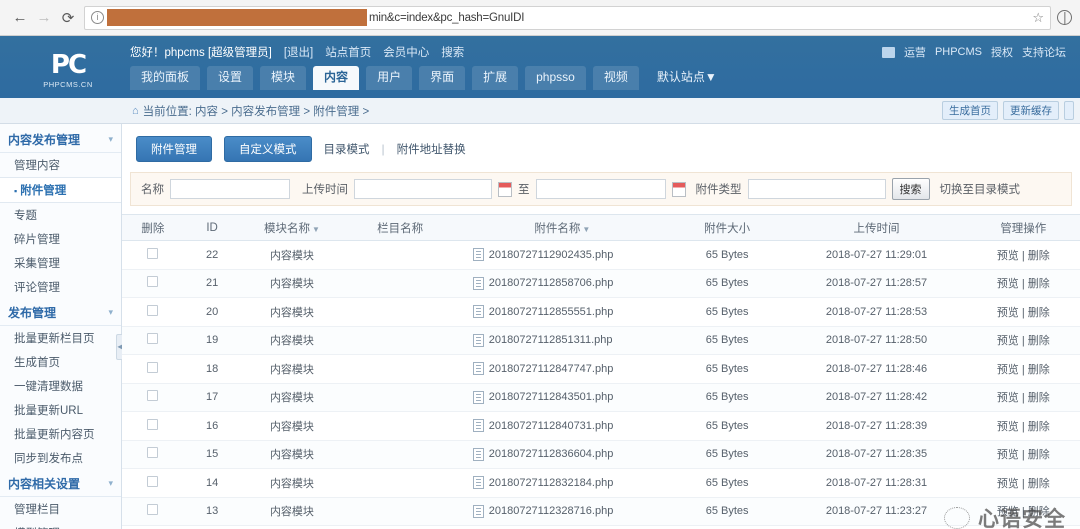 This screenshot has height=529, width=1080. What do you see at coordinates (348, 52) in the screenshot?
I see `site-home-link: 站点首页` at bounding box center [348, 52].